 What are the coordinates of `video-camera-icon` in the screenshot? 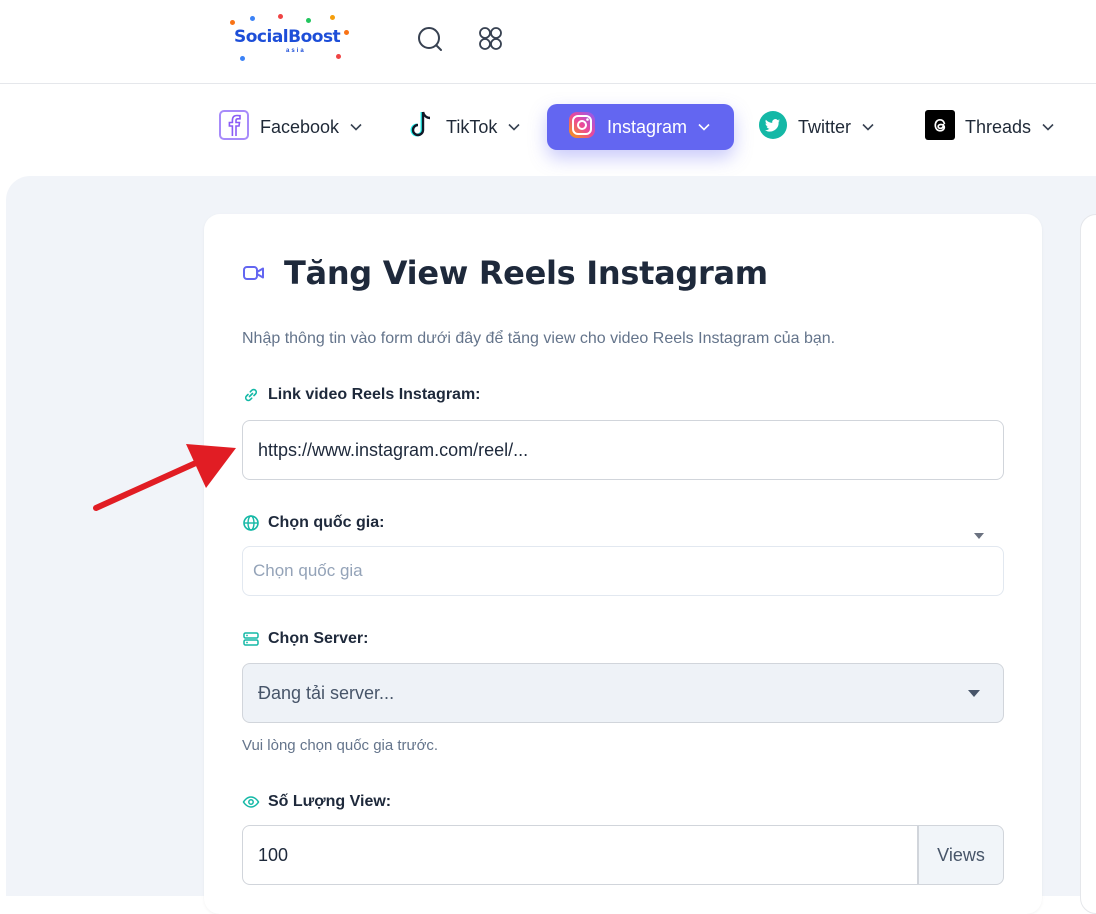 It's located at (253, 273).